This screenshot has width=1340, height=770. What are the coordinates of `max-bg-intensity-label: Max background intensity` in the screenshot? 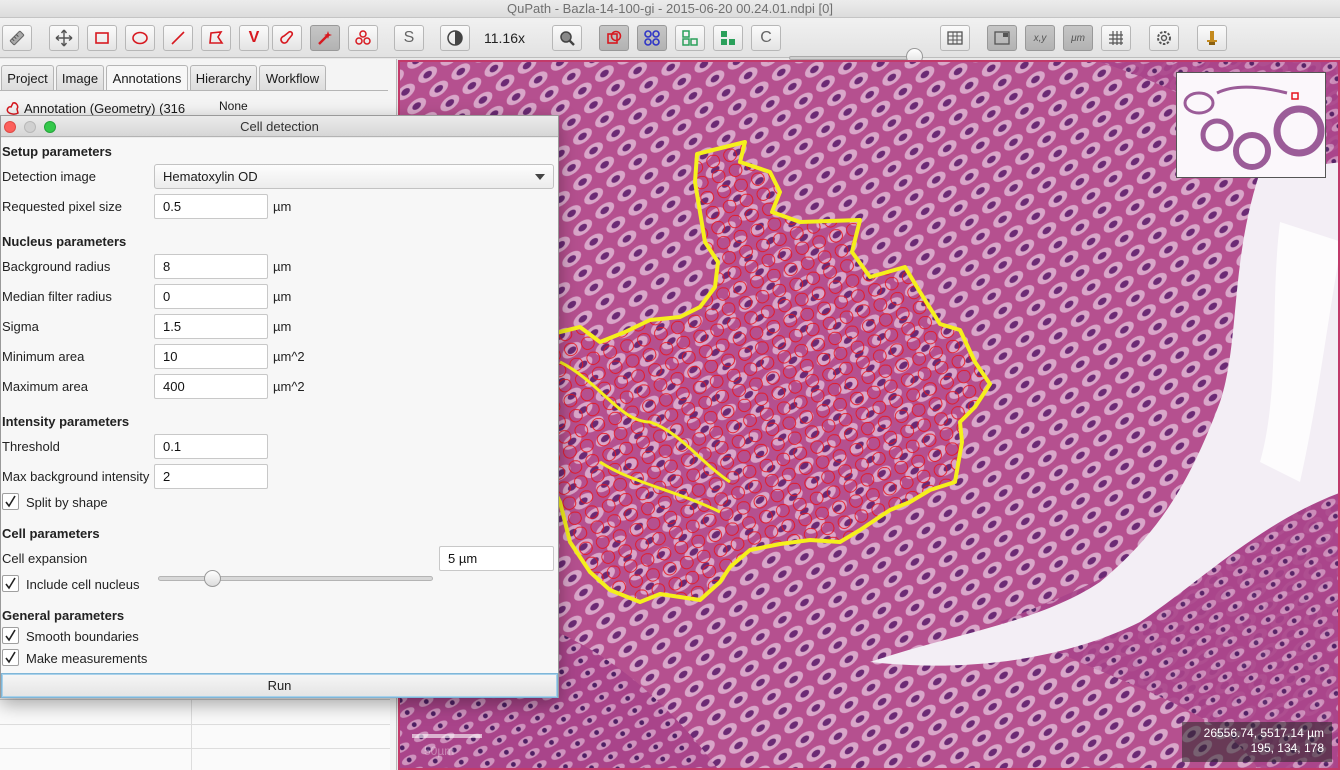 It's located at (76, 476).